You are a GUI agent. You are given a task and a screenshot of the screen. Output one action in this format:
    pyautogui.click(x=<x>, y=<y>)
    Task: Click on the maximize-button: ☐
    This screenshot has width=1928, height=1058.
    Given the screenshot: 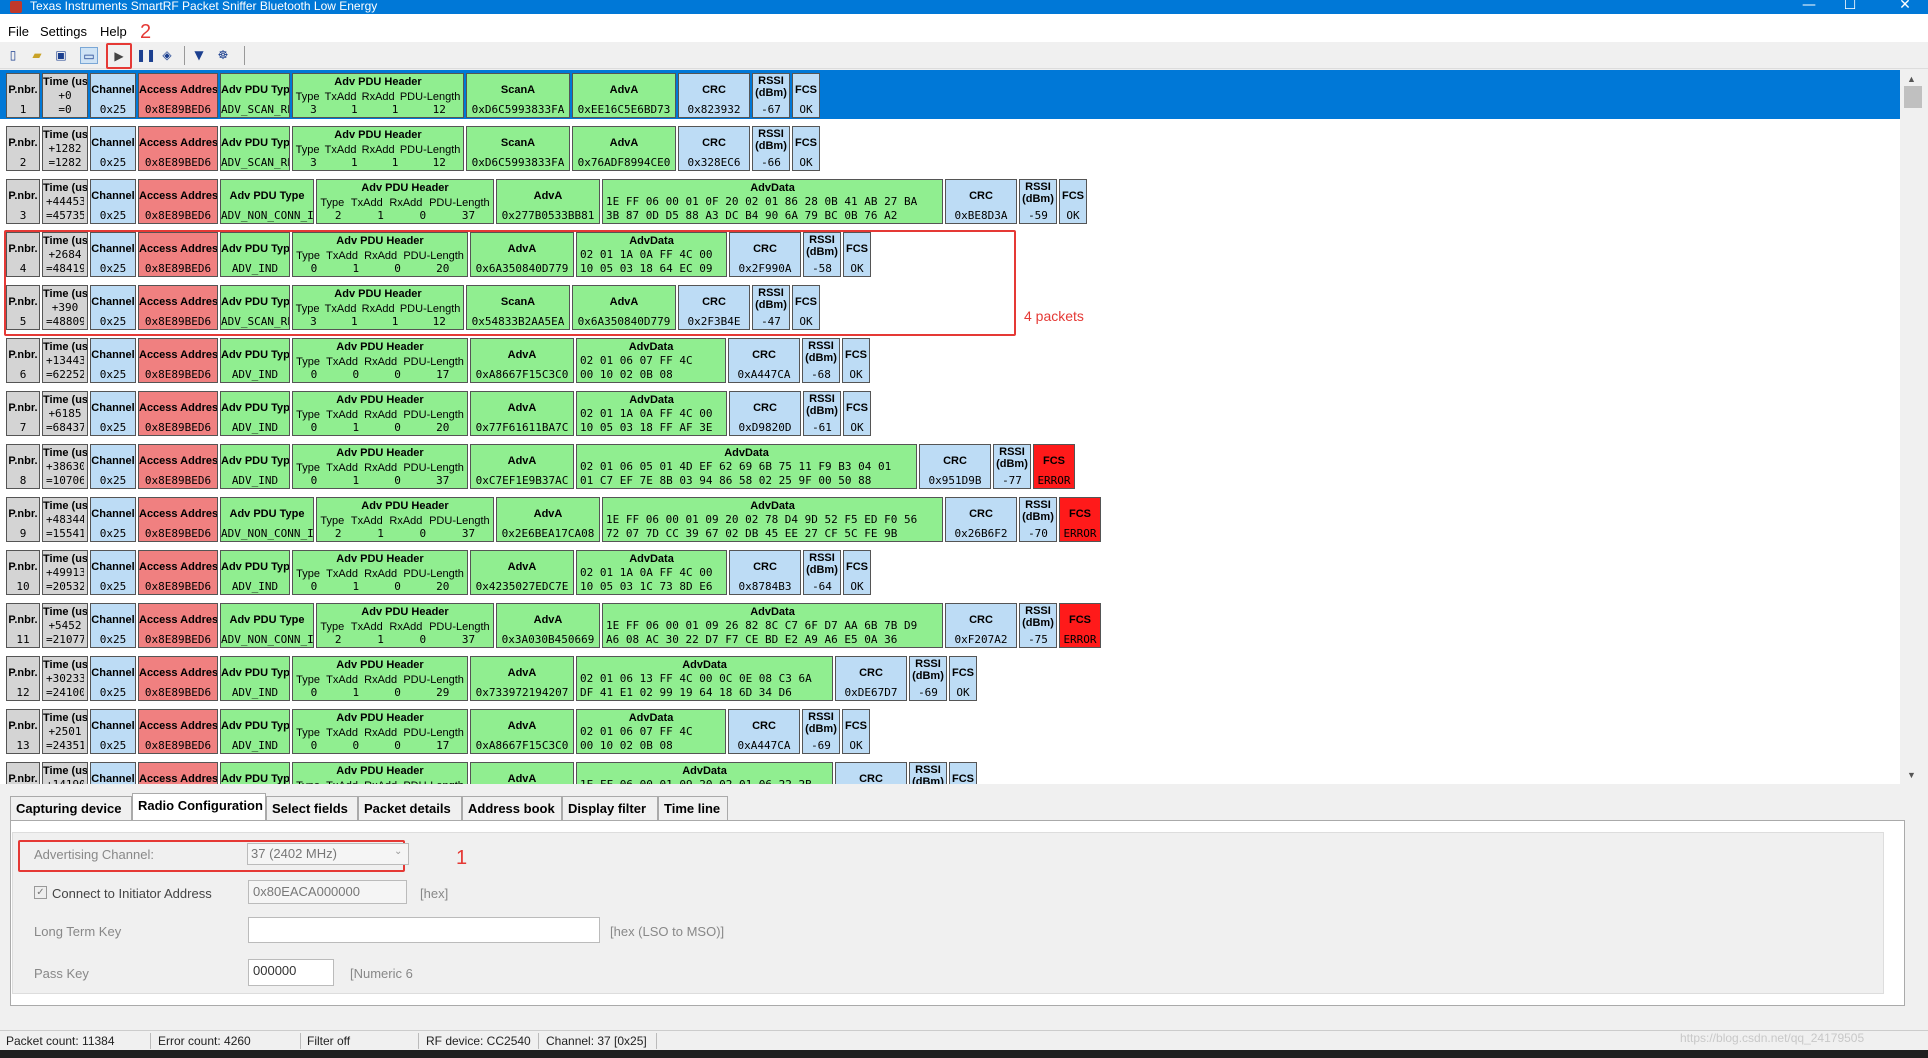 What is the action you would take?
    pyautogui.click(x=1850, y=7)
    